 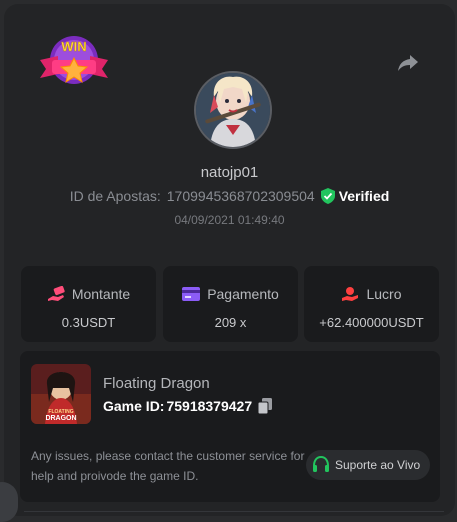 What do you see at coordinates (233, 110) in the screenshot?
I see `avatar` at bounding box center [233, 110].